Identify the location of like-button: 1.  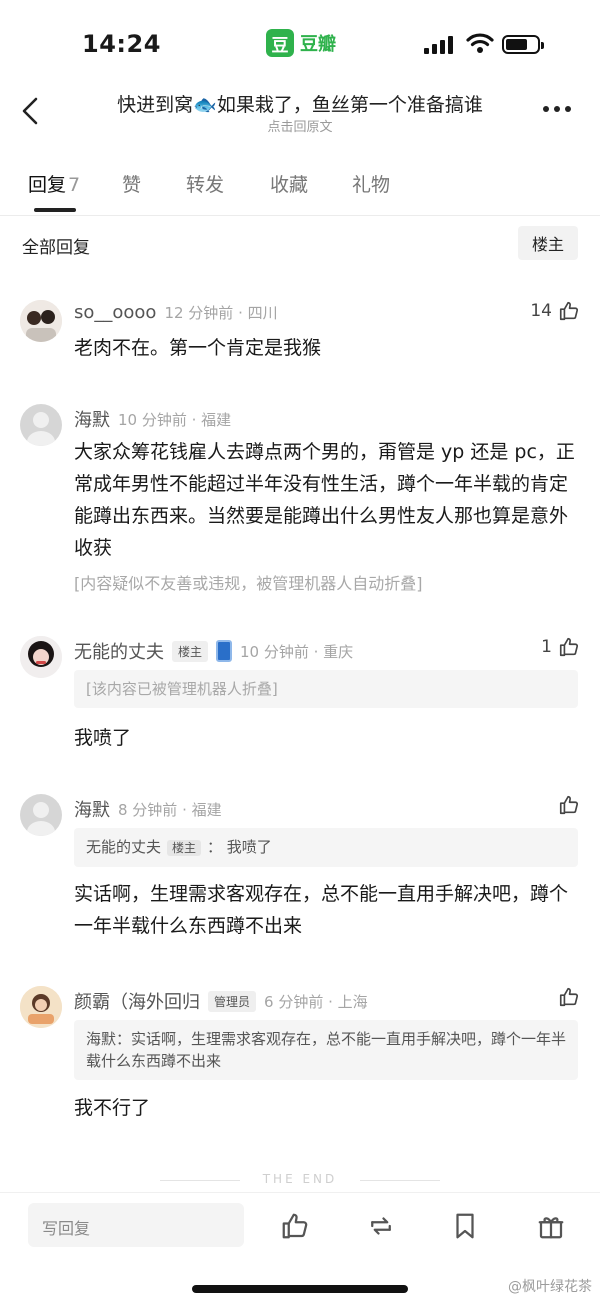
(560, 647).